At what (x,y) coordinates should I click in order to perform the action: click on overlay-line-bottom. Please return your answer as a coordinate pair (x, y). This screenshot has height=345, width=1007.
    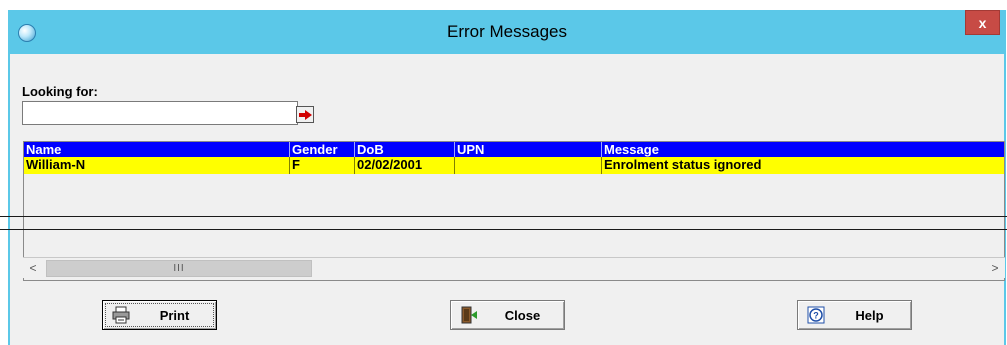
    Looking at the image, I should click on (503, 229).